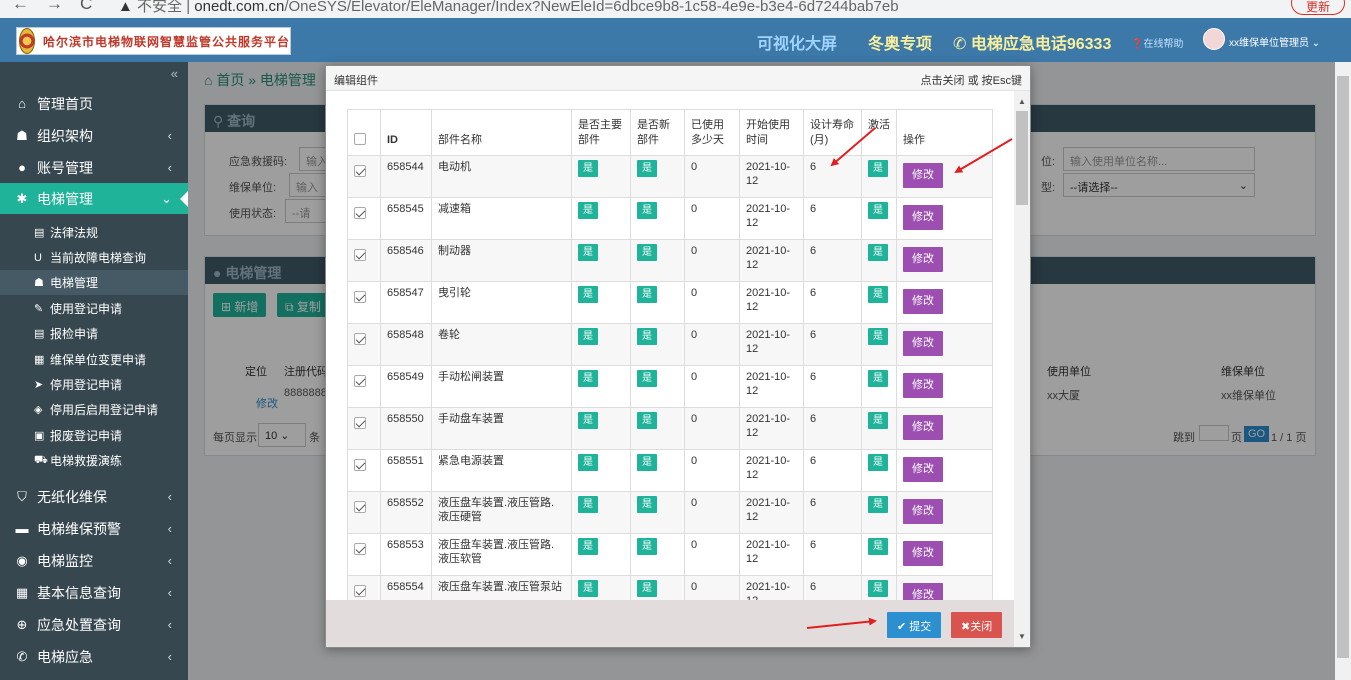 This screenshot has width=1351, height=680. Describe the element at coordinates (90, 359) in the screenshot. I see `sub-item-maint-change: ▦ 维保单位变更申请` at that location.